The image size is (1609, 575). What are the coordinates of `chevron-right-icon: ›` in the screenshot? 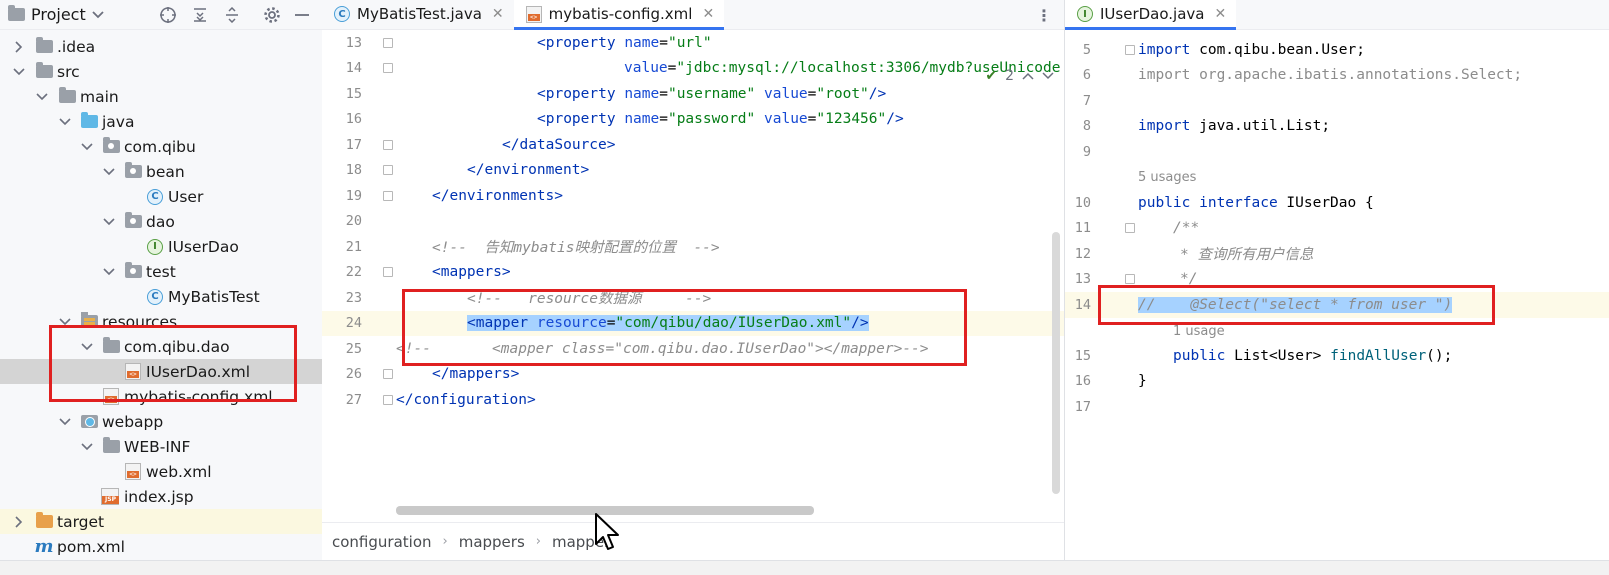 It's located at (538, 541).